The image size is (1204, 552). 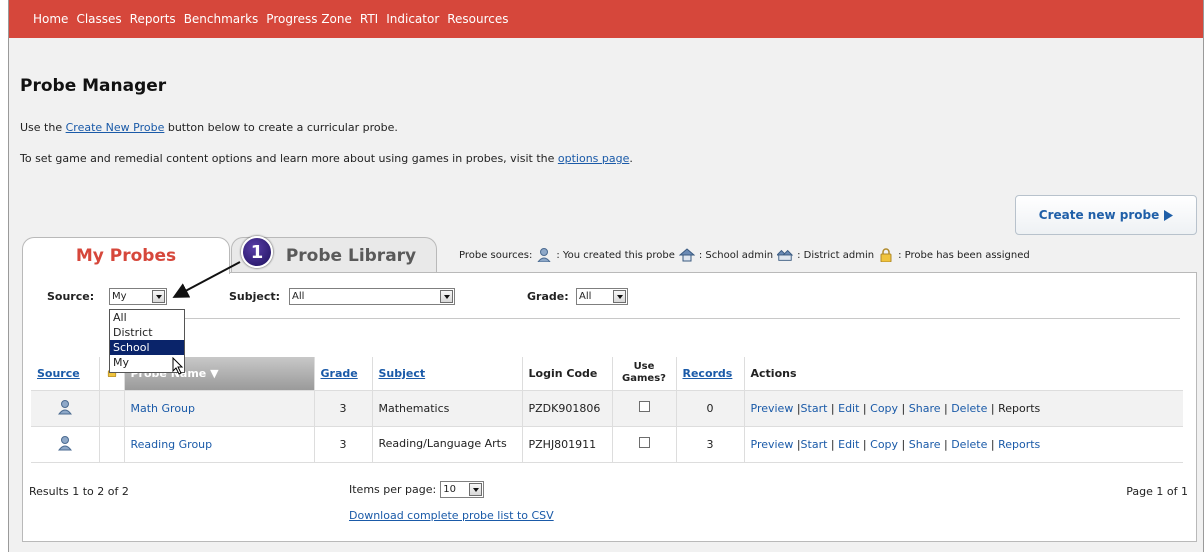 I want to click on download-csv-link: Download complete probe list to CSV, so click(x=451, y=515).